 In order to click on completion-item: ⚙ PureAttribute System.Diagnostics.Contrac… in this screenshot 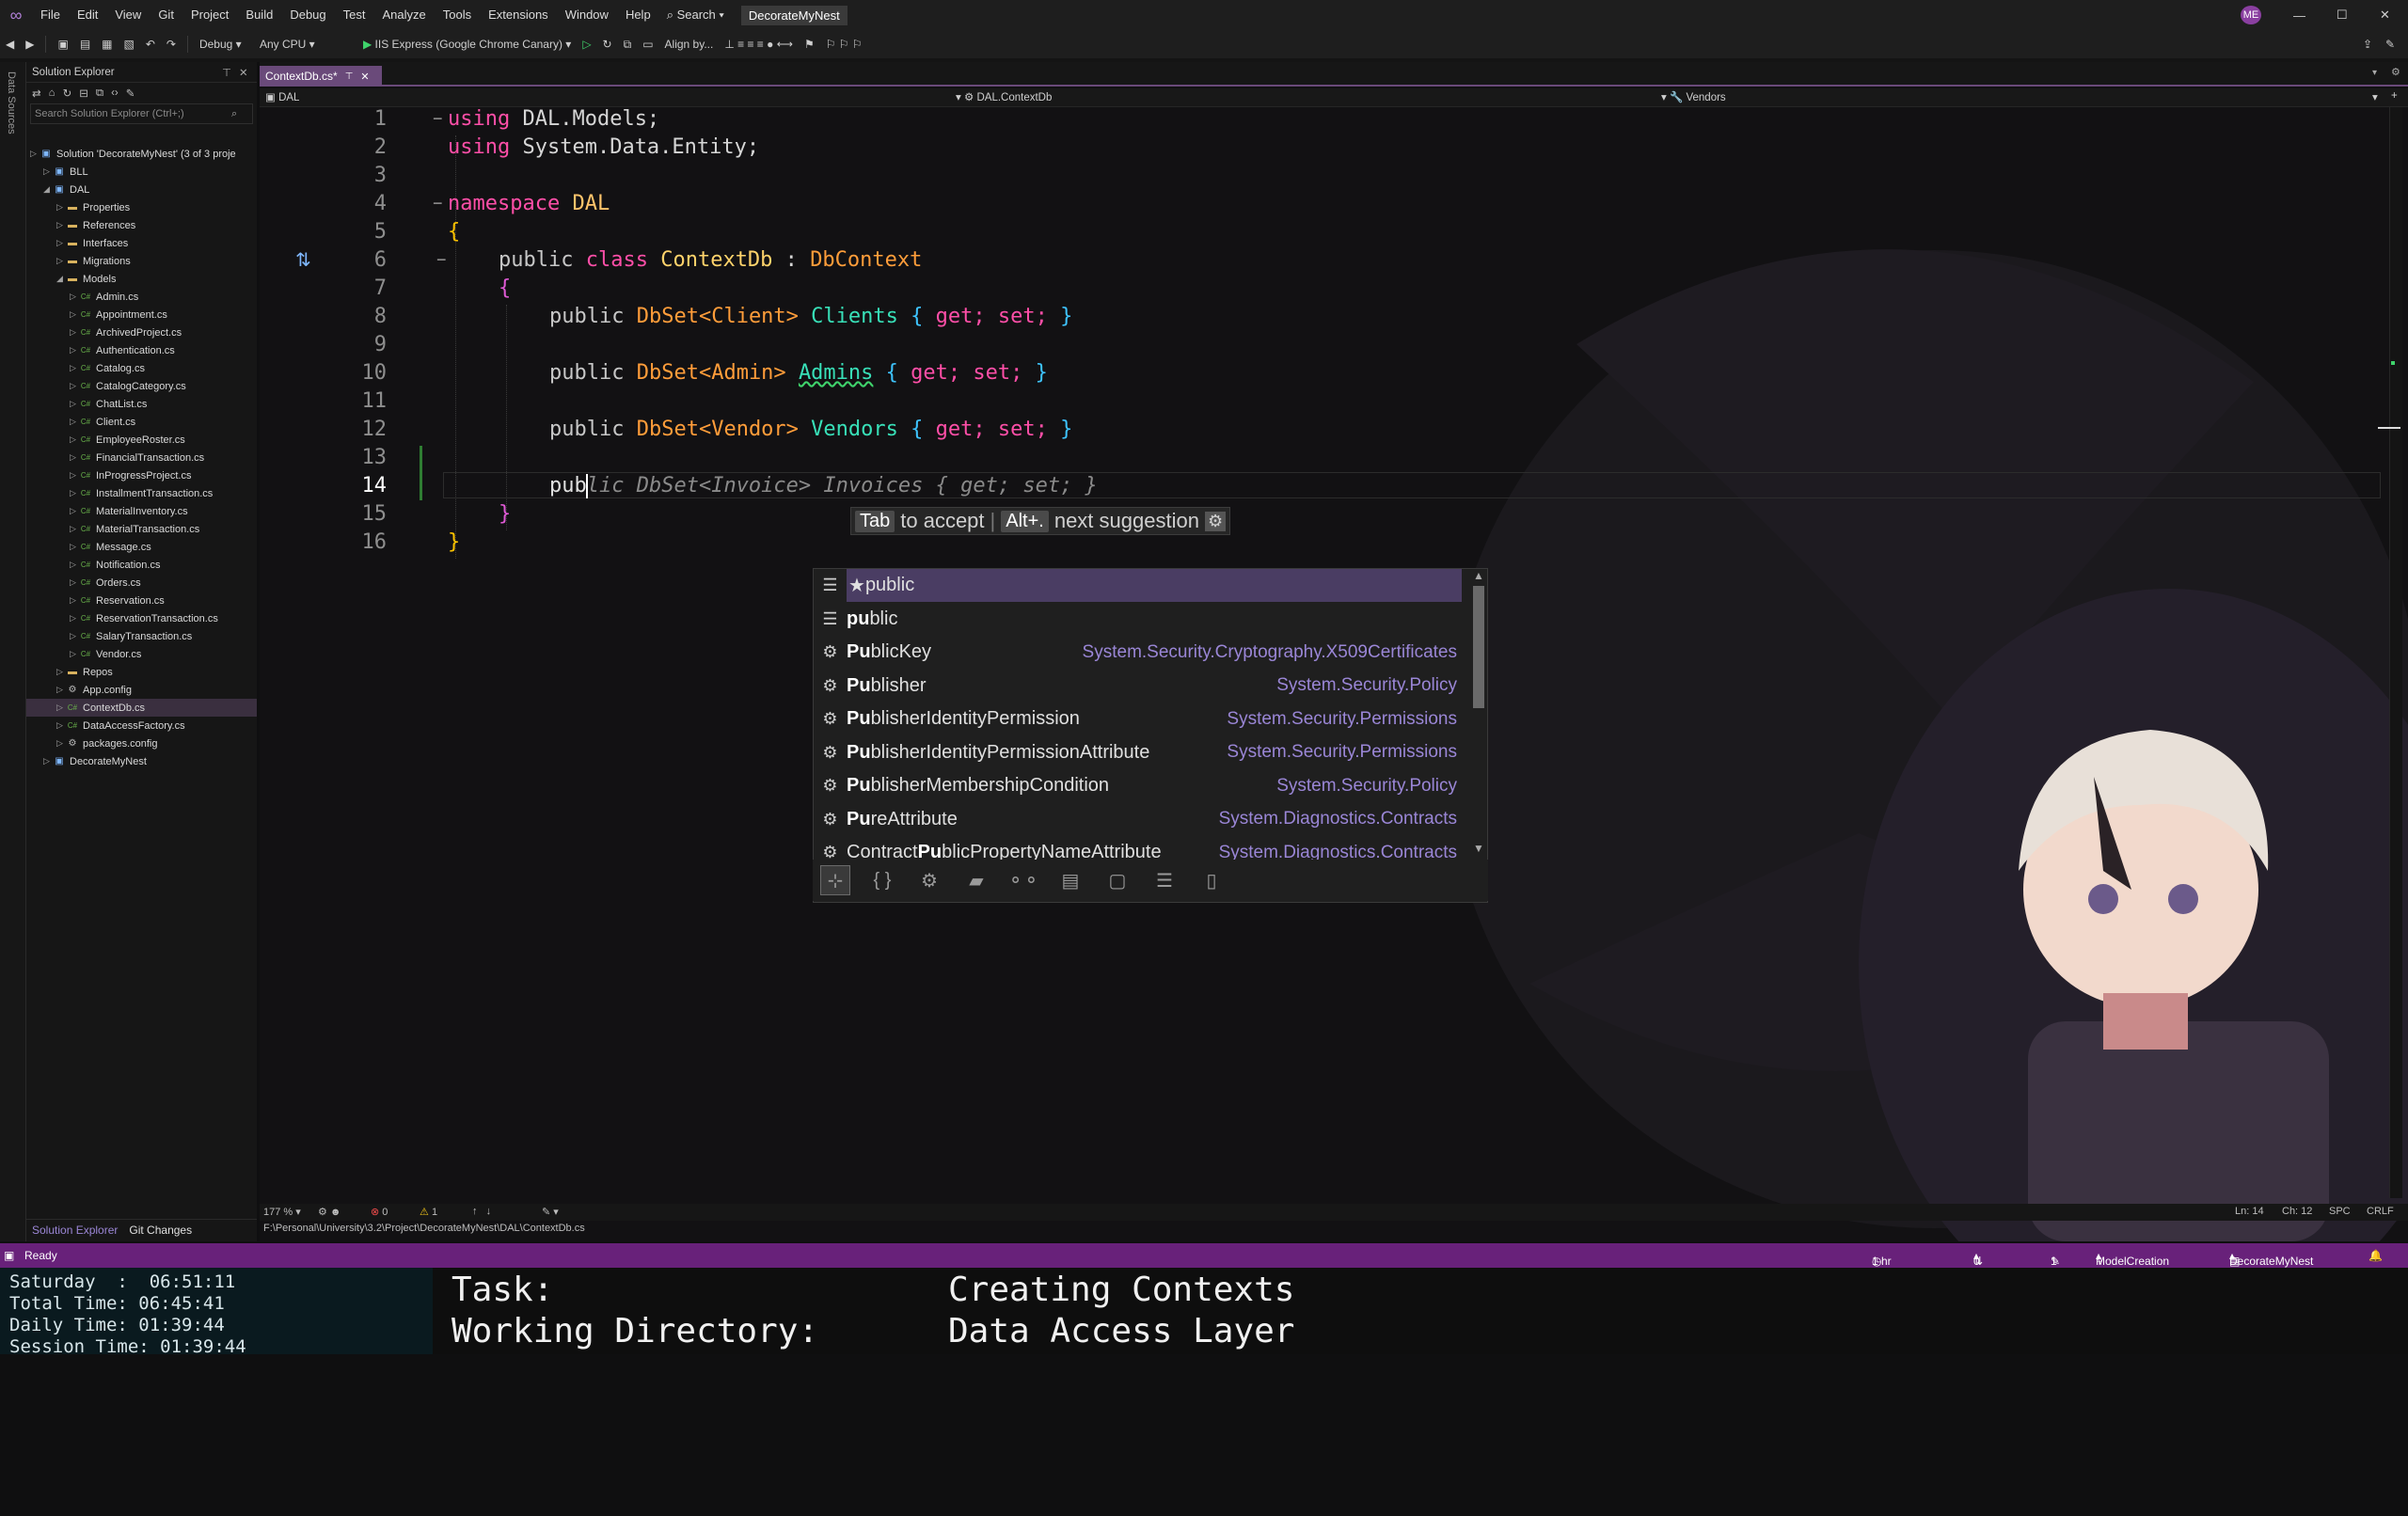, I will do `click(1139, 819)`.